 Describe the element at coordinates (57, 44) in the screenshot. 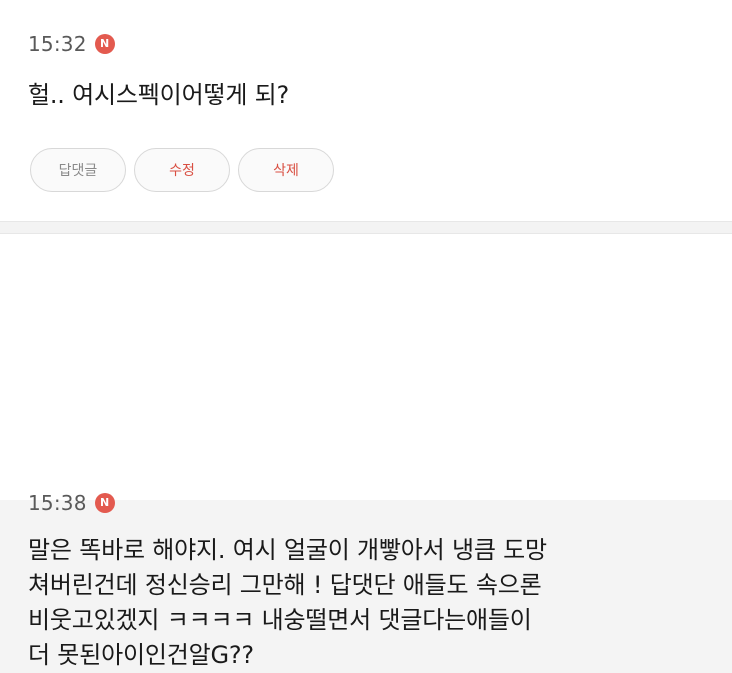

I see `comment-time-1: 15:32` at that location.